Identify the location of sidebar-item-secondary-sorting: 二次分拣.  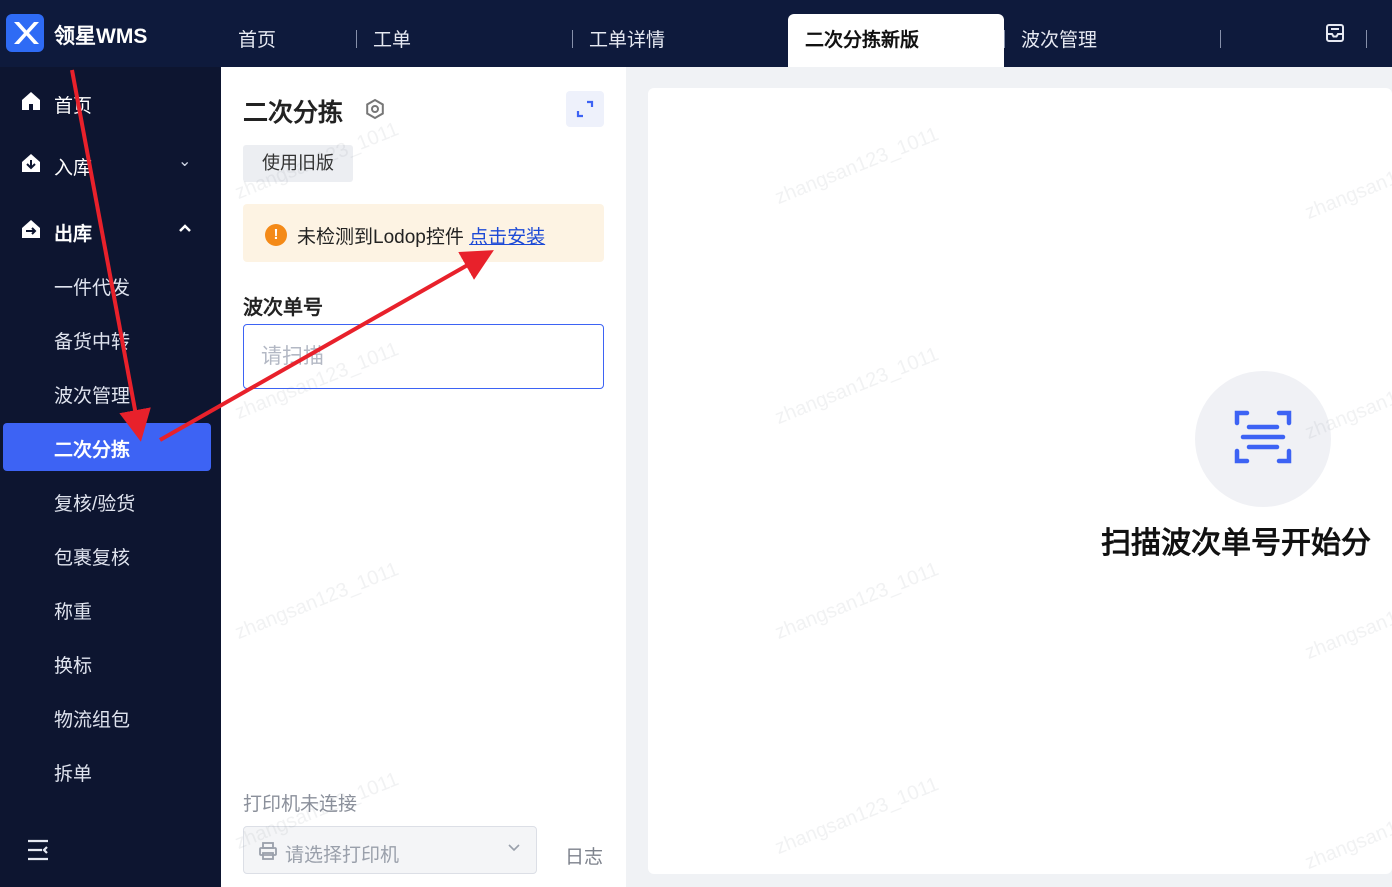
(107, 447).